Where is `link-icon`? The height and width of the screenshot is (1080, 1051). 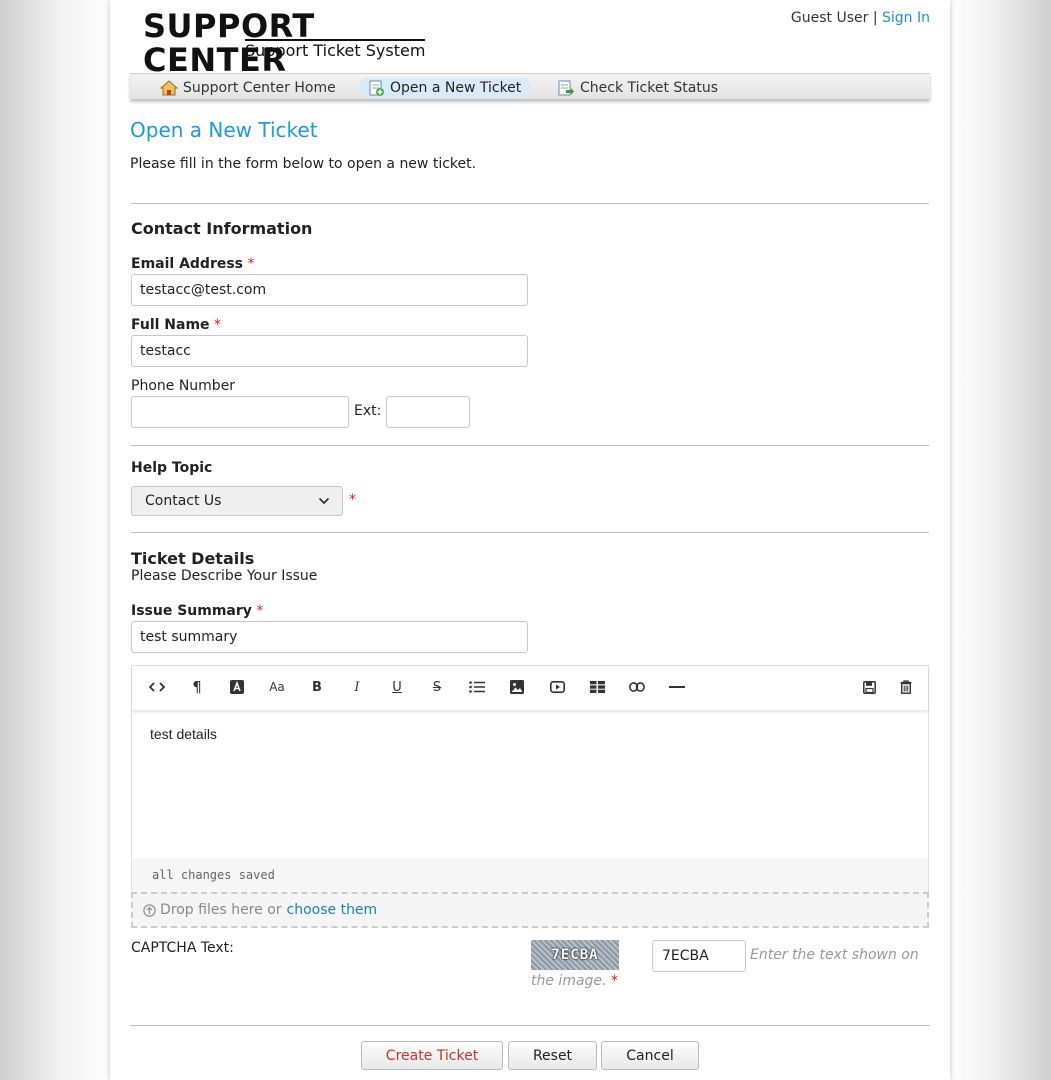
link-icon is located at coordinates (637, 687).